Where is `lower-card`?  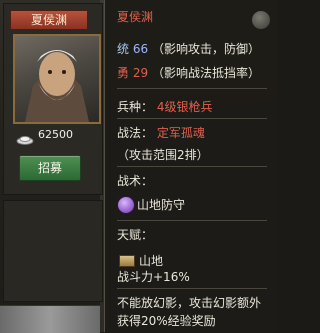 lower-card is located at coordinates (53, 251).